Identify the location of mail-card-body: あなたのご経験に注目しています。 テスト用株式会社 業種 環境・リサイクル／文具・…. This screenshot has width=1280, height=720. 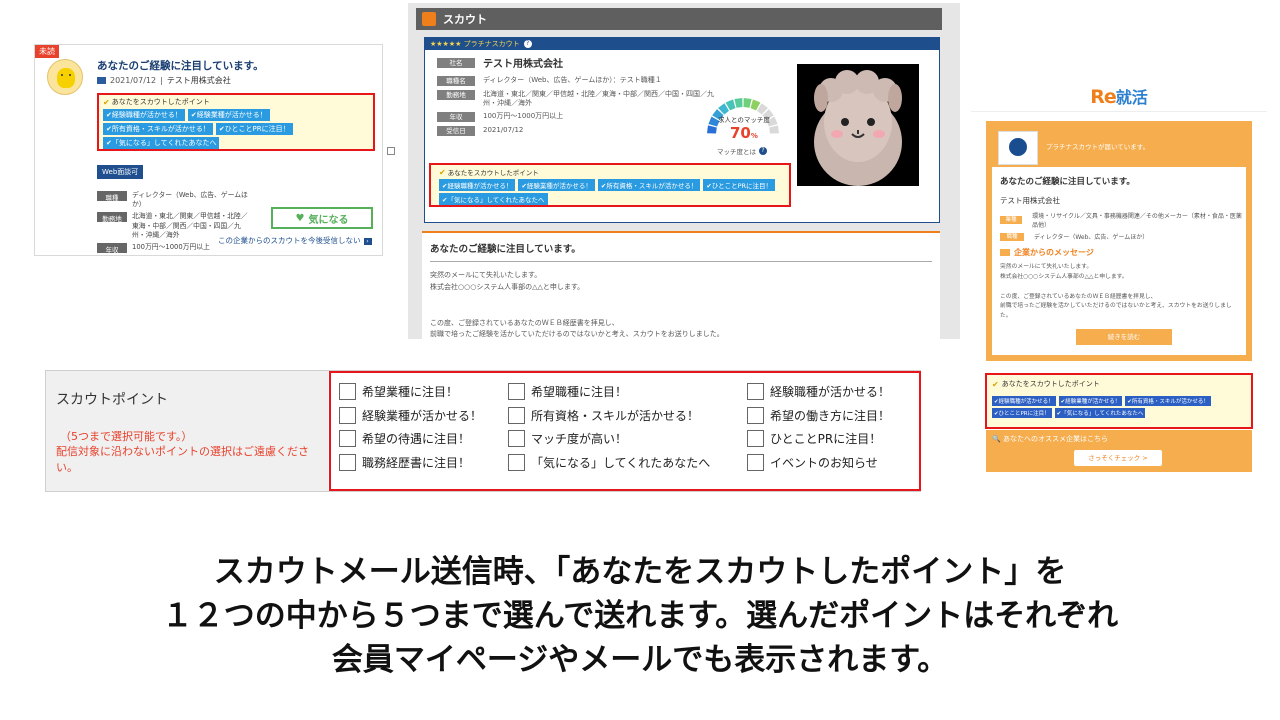
(1121, 248).